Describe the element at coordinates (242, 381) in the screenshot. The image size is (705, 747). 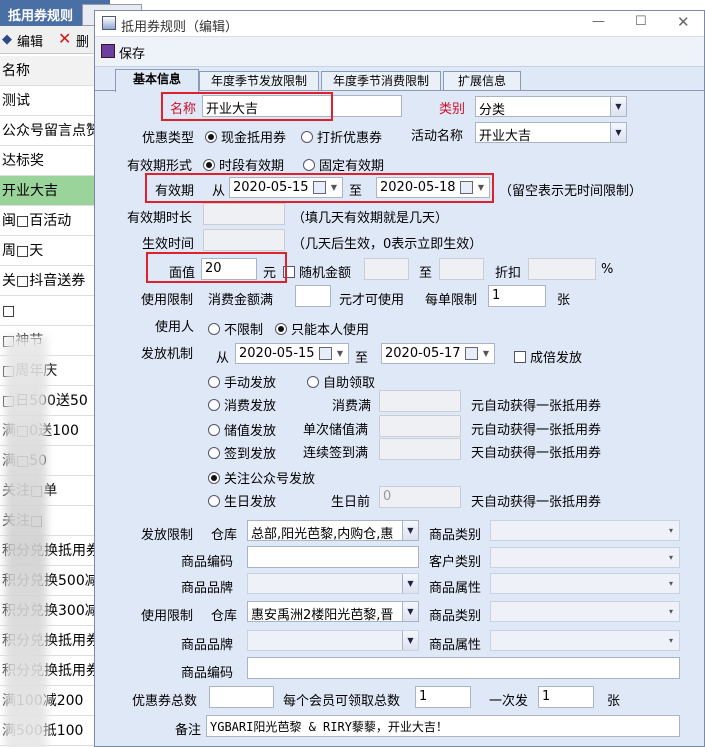
I see `radio-manual-issue: 手动发放` at that location.